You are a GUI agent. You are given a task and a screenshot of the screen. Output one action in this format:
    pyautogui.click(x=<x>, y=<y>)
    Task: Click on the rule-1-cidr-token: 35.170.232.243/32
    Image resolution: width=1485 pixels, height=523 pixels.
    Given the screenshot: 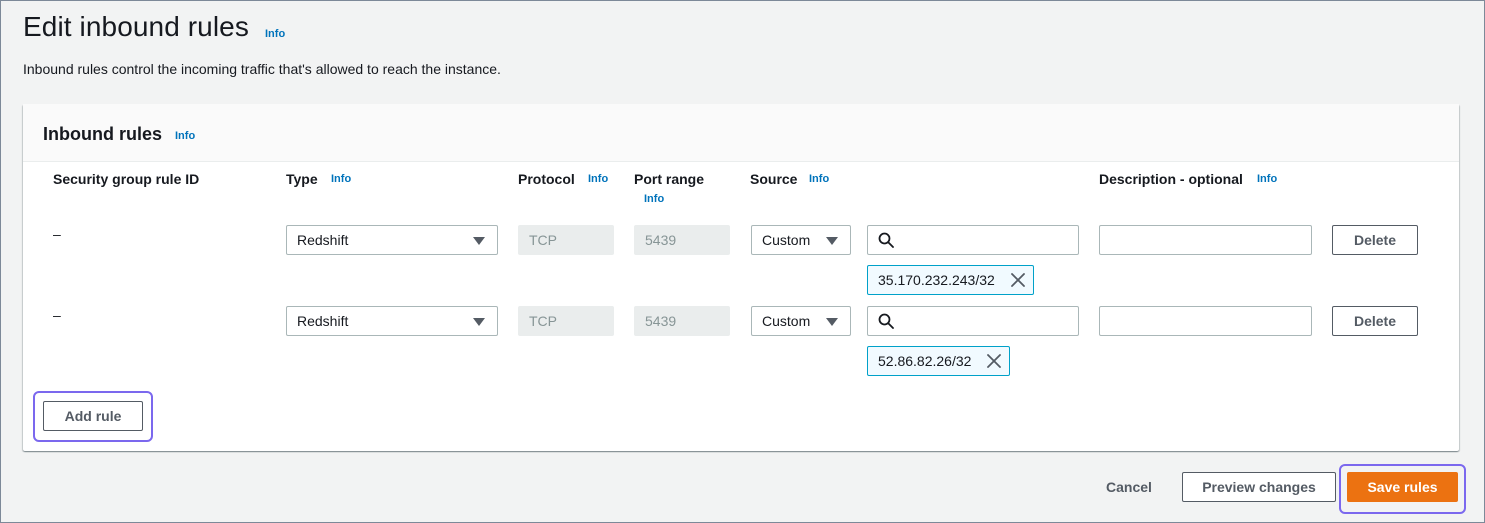 What is the action you would take?
    pyautogui.click(x=950, y=280)
    